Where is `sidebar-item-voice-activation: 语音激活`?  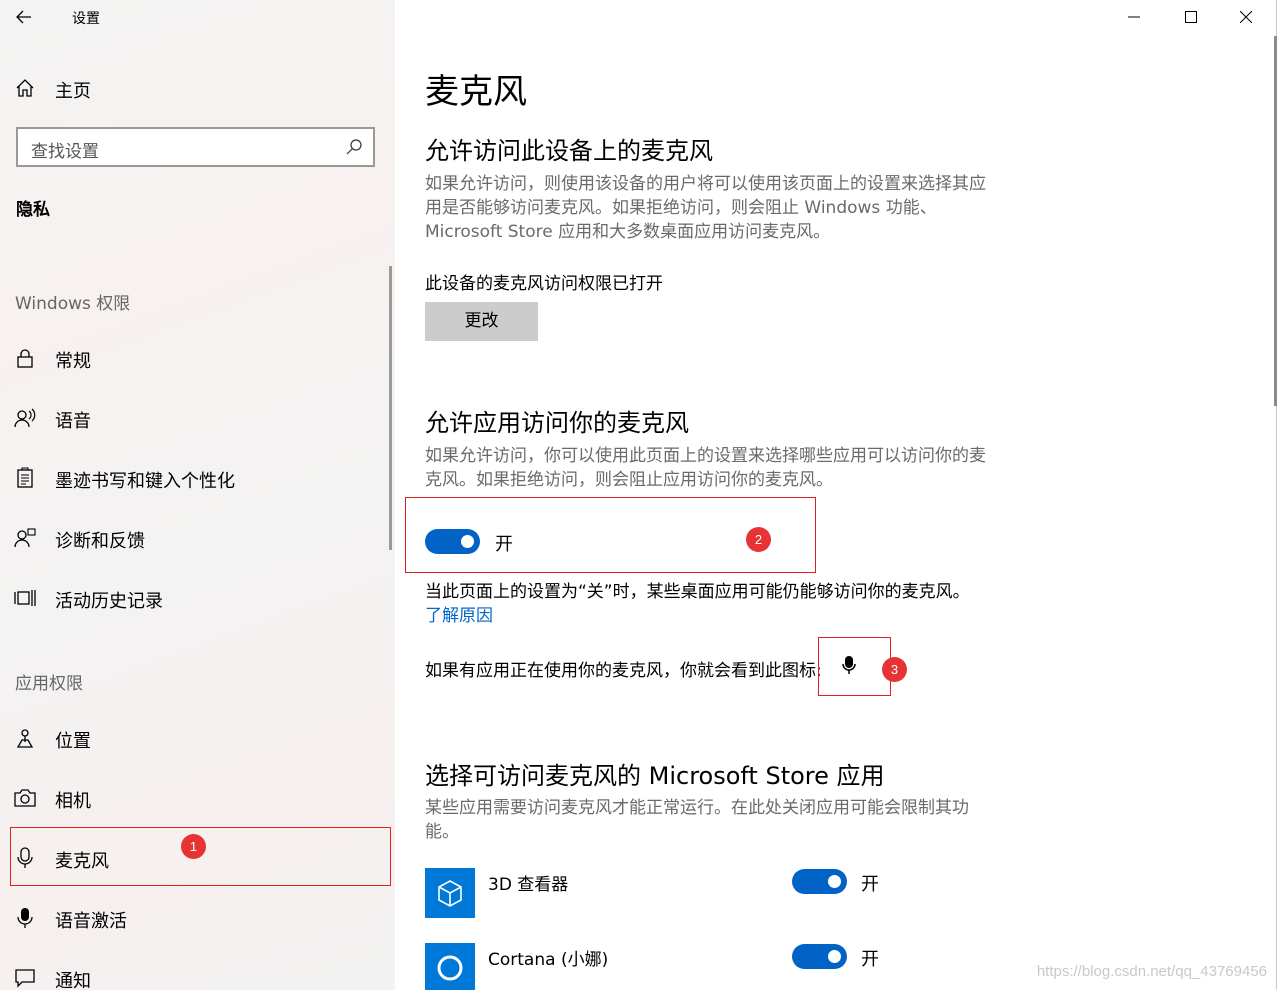 sidebar-item-voice-activation: 语音激活 is located at coordinates (196, 919).